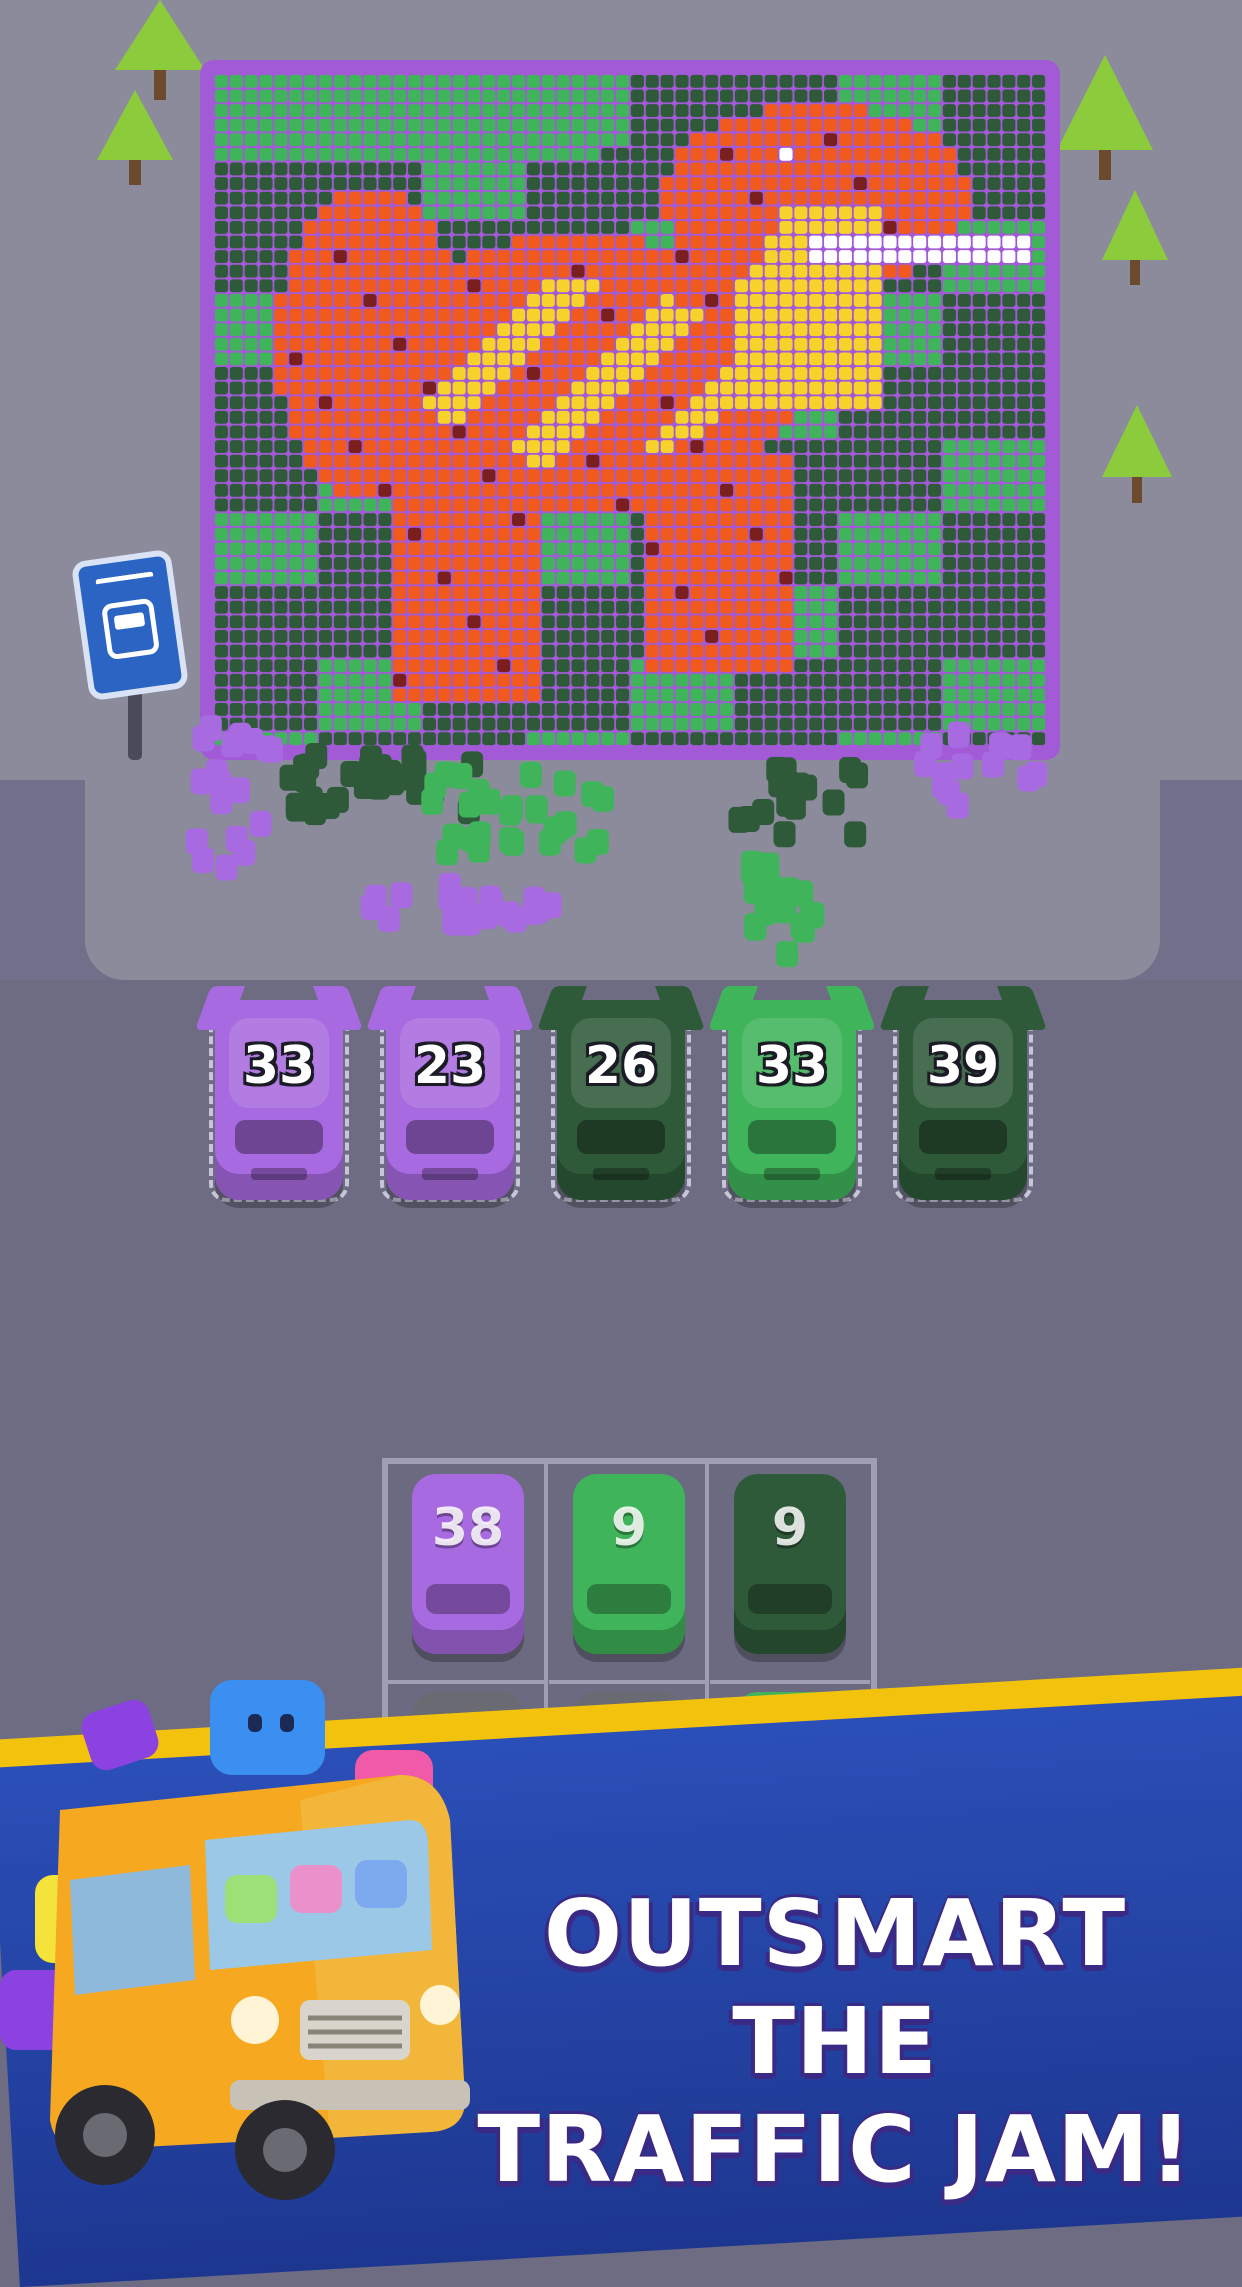 The height and width of the screenshot is (2287, 1242). Describe the element at coordinates (235, 1940) in the screenshot. I see `bus-mascot-illustration` at that location.